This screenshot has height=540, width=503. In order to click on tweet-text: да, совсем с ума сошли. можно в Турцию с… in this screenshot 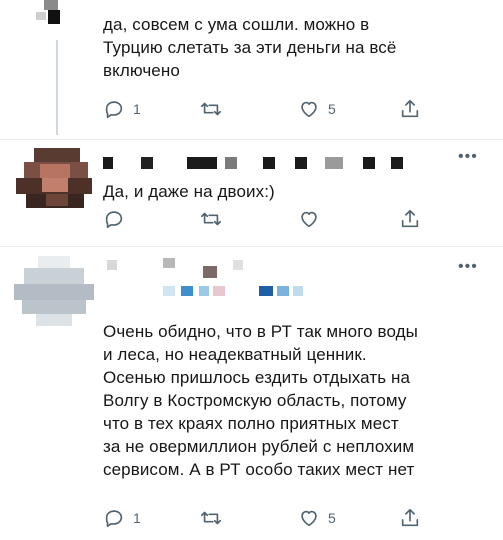, I will do `click(250, 47)`.